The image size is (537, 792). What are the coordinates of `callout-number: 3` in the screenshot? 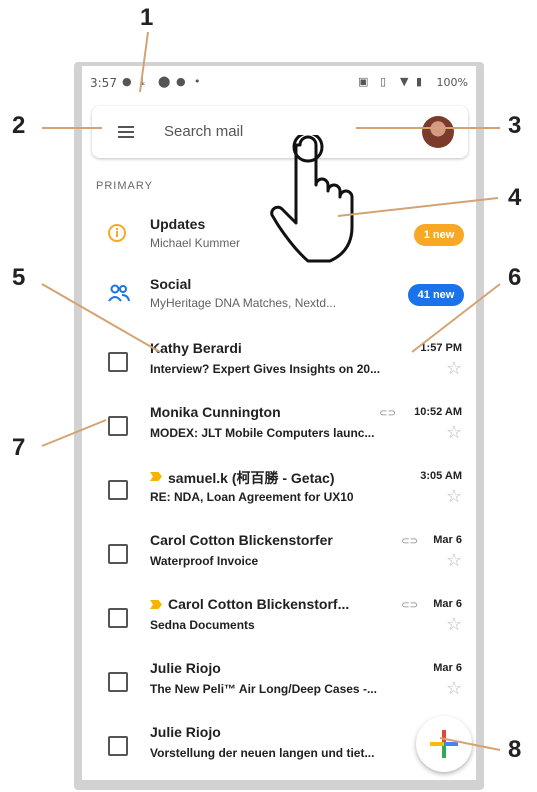 It's located at (515, 125).